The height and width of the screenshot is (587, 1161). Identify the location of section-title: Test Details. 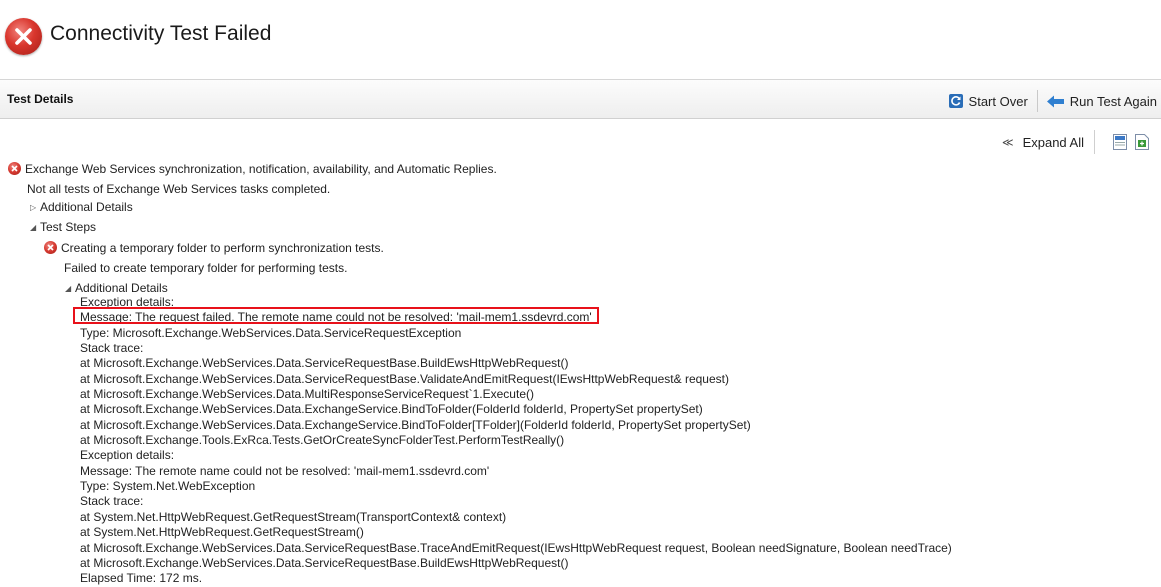
(40, 99).